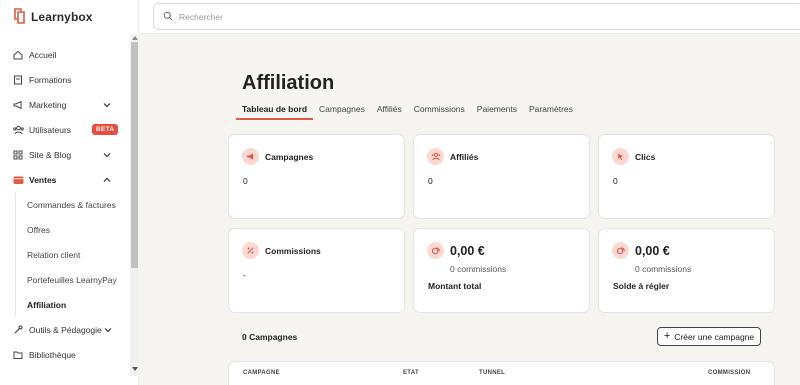 This screenshot has height=385, width=800. What do you see at coordinates (244, 275) in the screenshot?
I see `card-value: -` at bounding box center [244, 275].